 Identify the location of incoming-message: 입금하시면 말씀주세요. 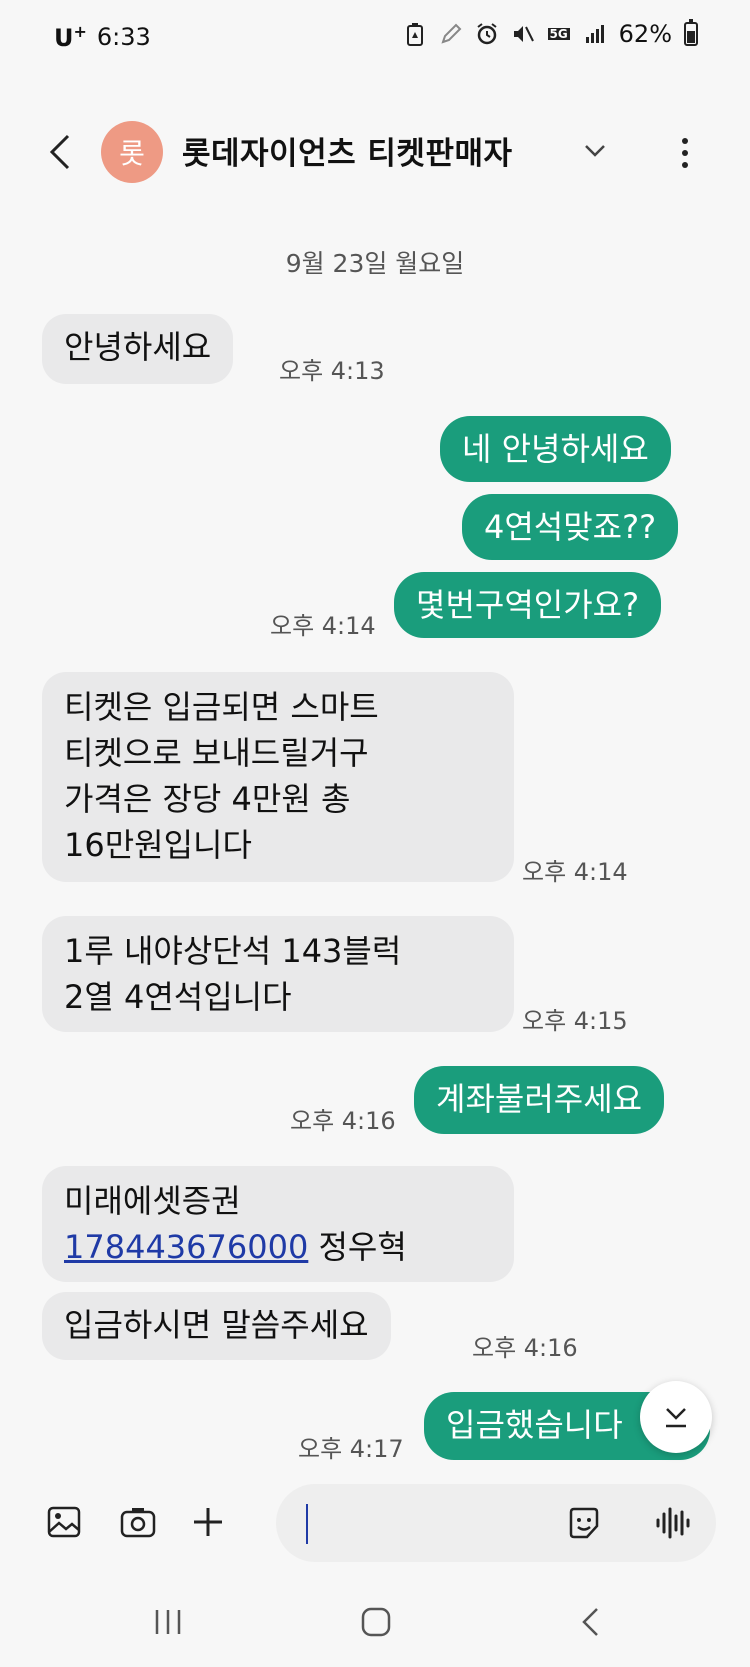
(216, 1326).